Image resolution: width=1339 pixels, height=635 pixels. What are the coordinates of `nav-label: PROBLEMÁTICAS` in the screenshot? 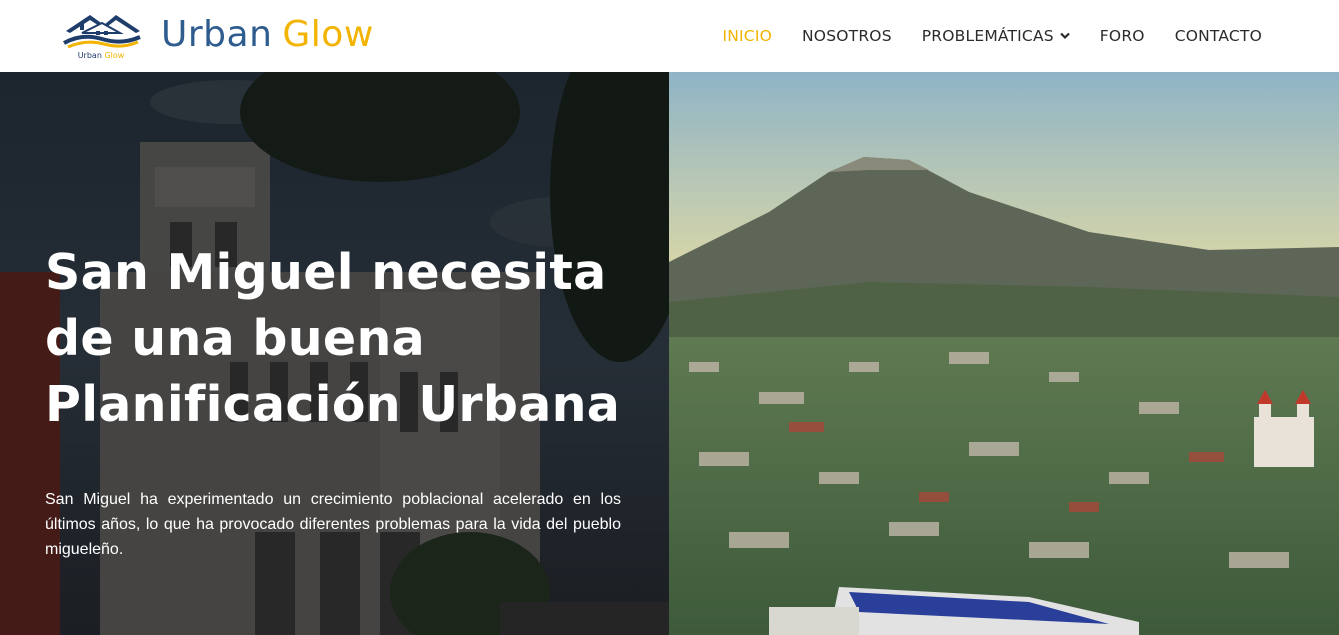 It's located at (987, 36).